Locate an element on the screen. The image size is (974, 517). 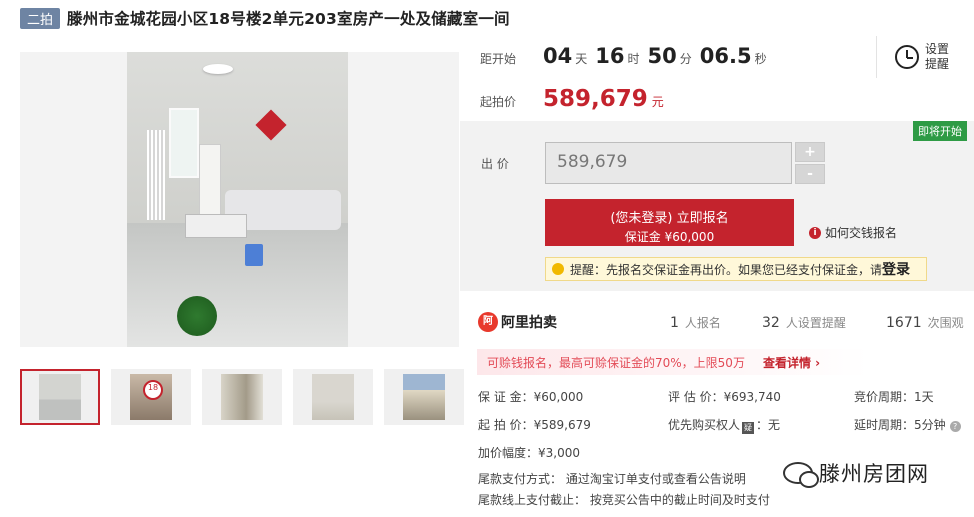
how-to-pay-label: 如何交钱报名 is located at coordinates (861, 233).